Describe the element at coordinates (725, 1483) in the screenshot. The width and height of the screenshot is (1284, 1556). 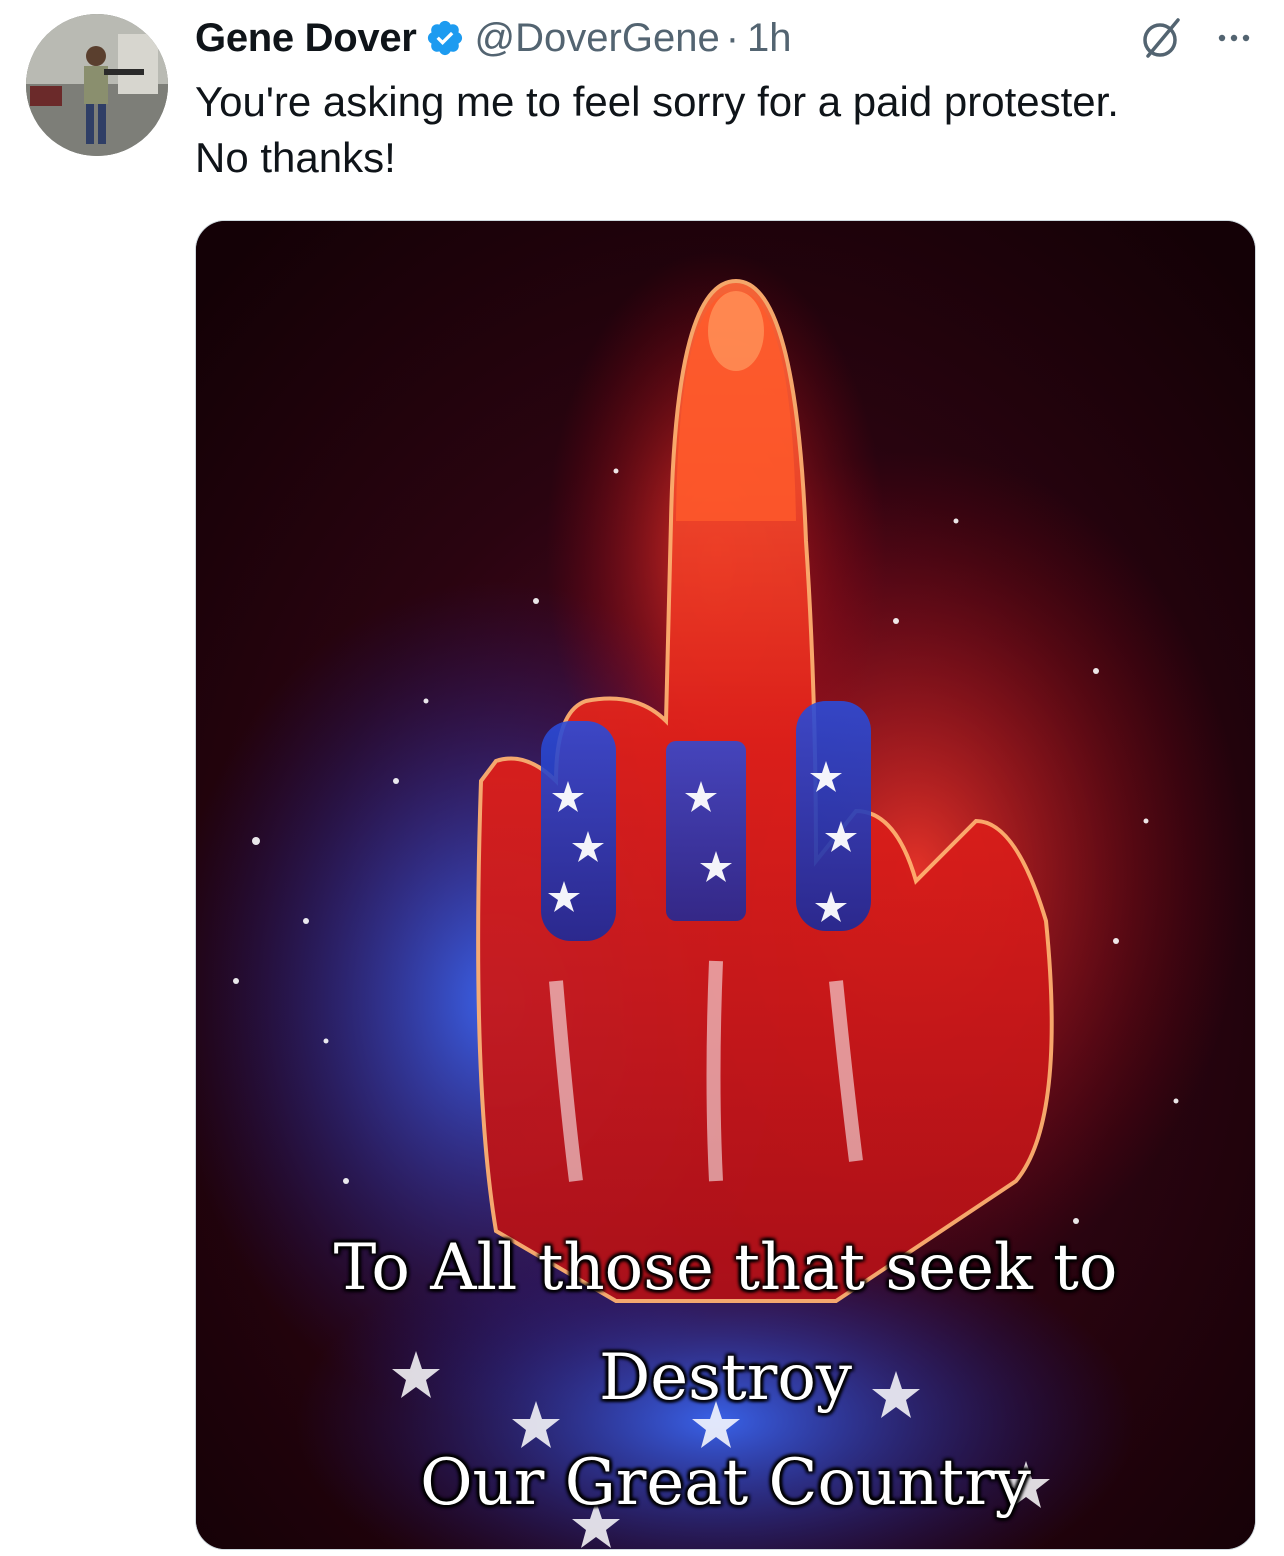
I see `image-caption-line-3: Our Great Country` at that location.